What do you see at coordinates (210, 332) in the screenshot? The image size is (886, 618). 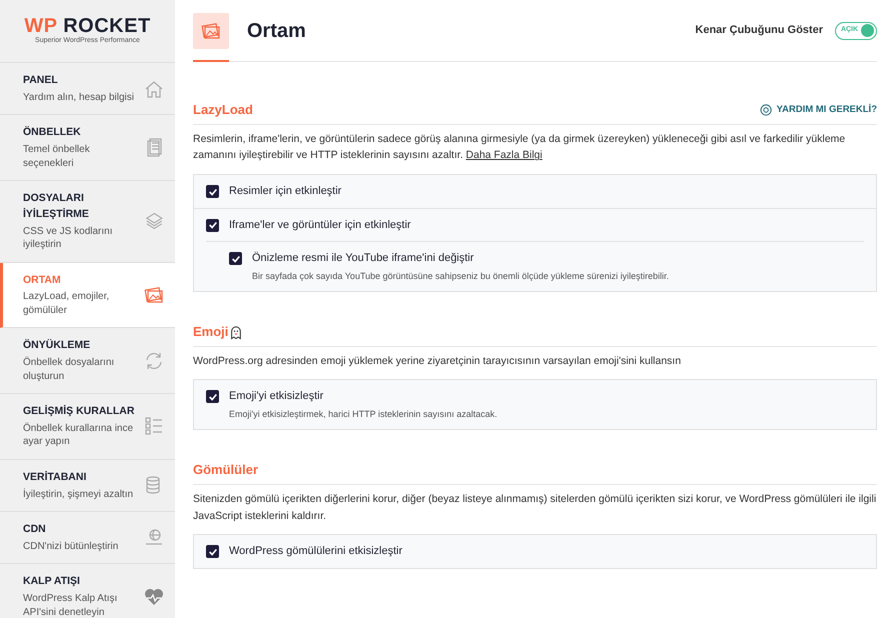 I see `section-title: Emoji` at bounding box center [210, 332].